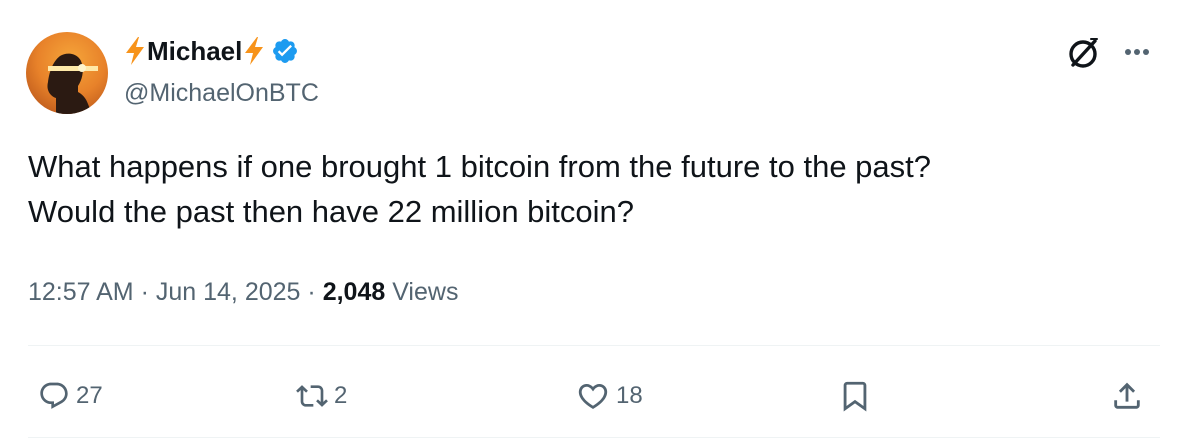  What do you see at coordinates (593, 396) in the screenshot?
I see `heart-icon` at bounding box center [593, 396].